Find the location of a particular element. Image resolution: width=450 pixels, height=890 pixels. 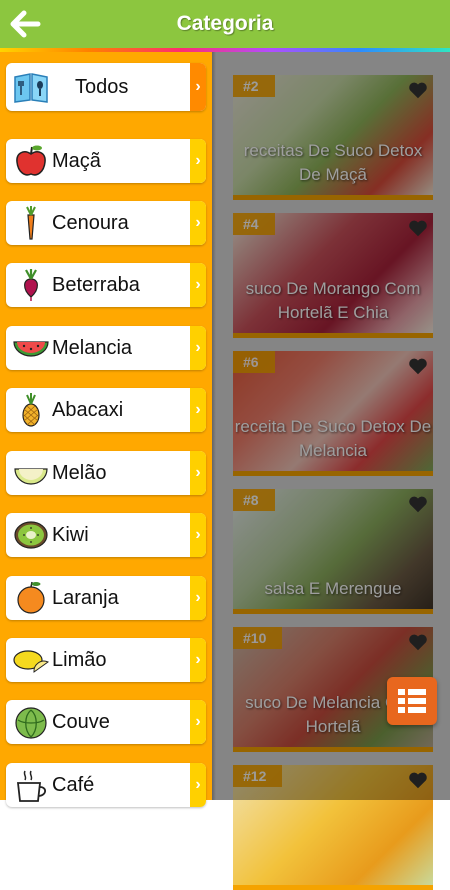

category-label: Melão is located at coordinates (79, 473).